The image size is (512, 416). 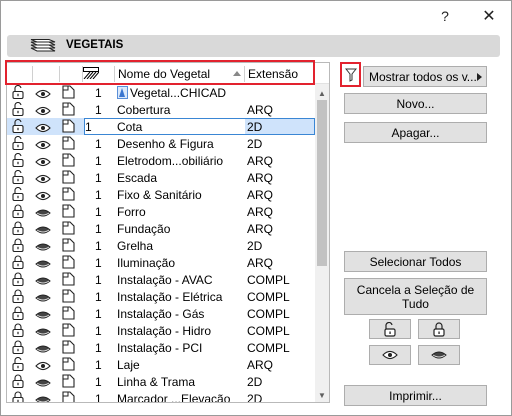 I want to click on column-header-extension: Extensão, so click(x=273, y=74).